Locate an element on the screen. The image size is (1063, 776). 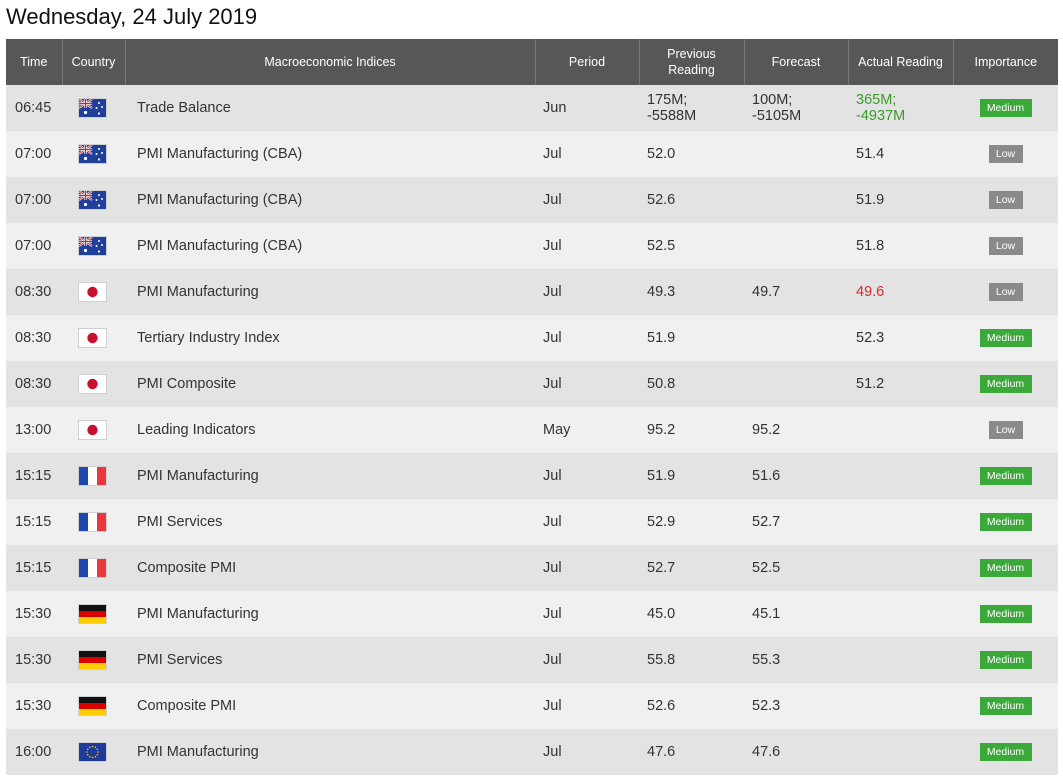
row-forecast-value: 100M; is located at coordinates (772, 100).